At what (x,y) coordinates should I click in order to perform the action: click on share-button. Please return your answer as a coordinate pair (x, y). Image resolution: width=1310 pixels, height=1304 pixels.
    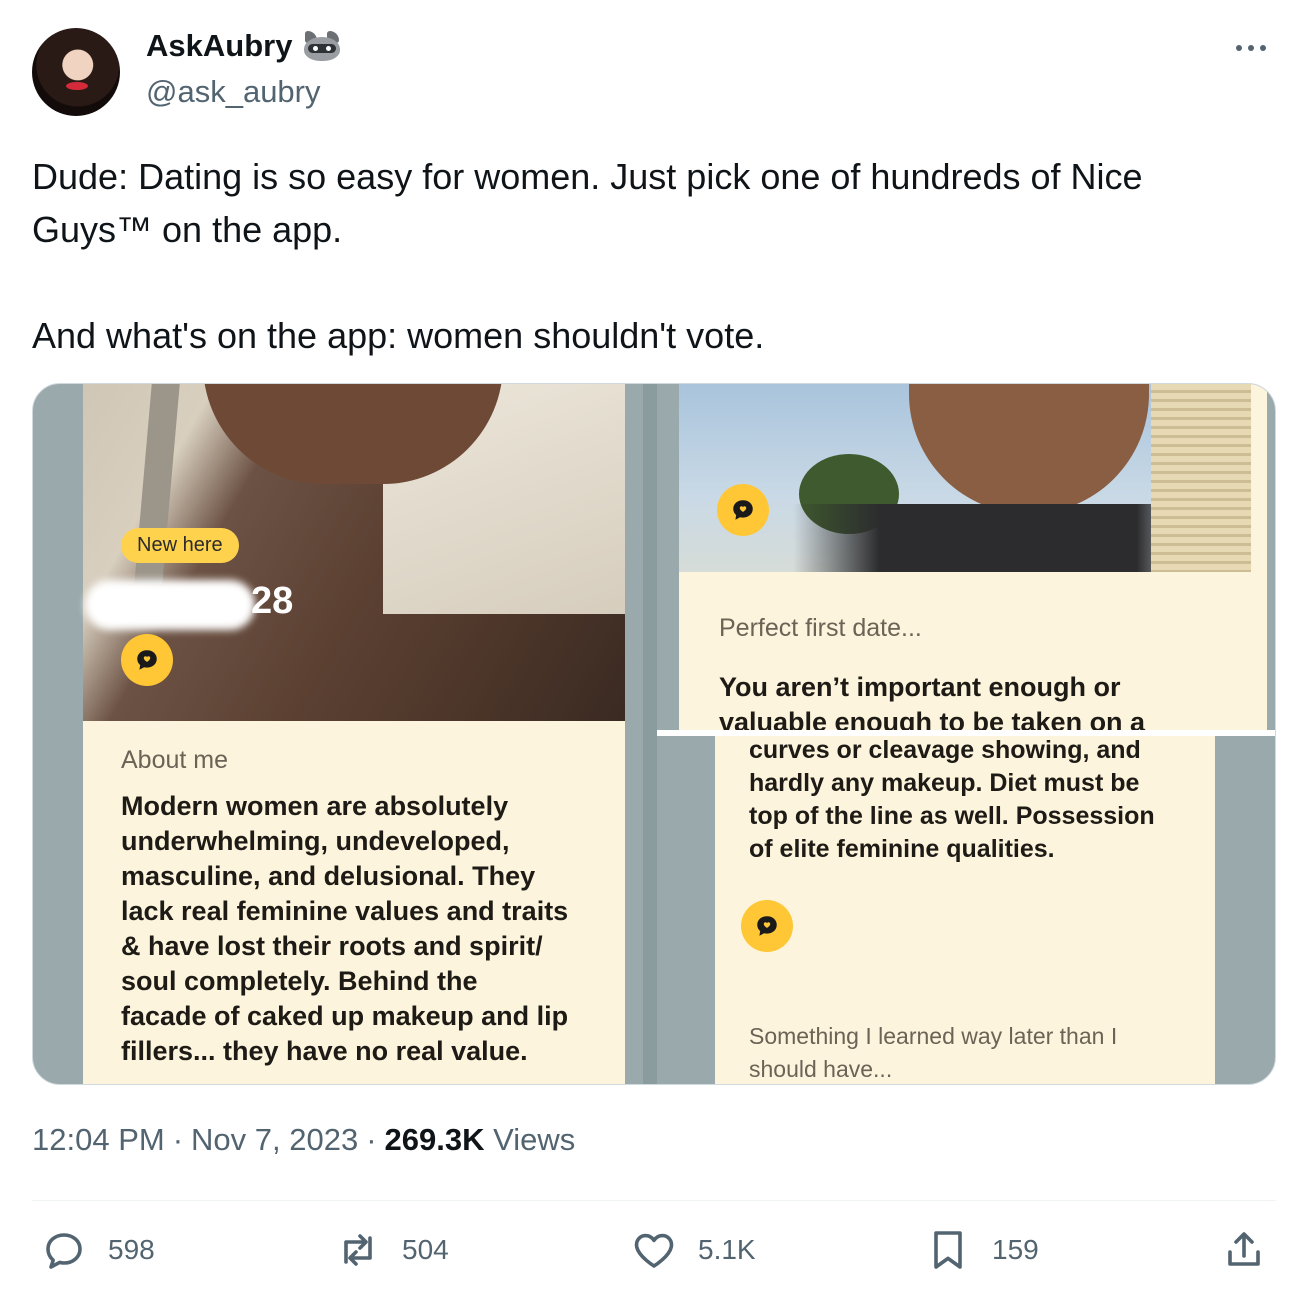
    Looking at the image, I should click on (1244, 1250).